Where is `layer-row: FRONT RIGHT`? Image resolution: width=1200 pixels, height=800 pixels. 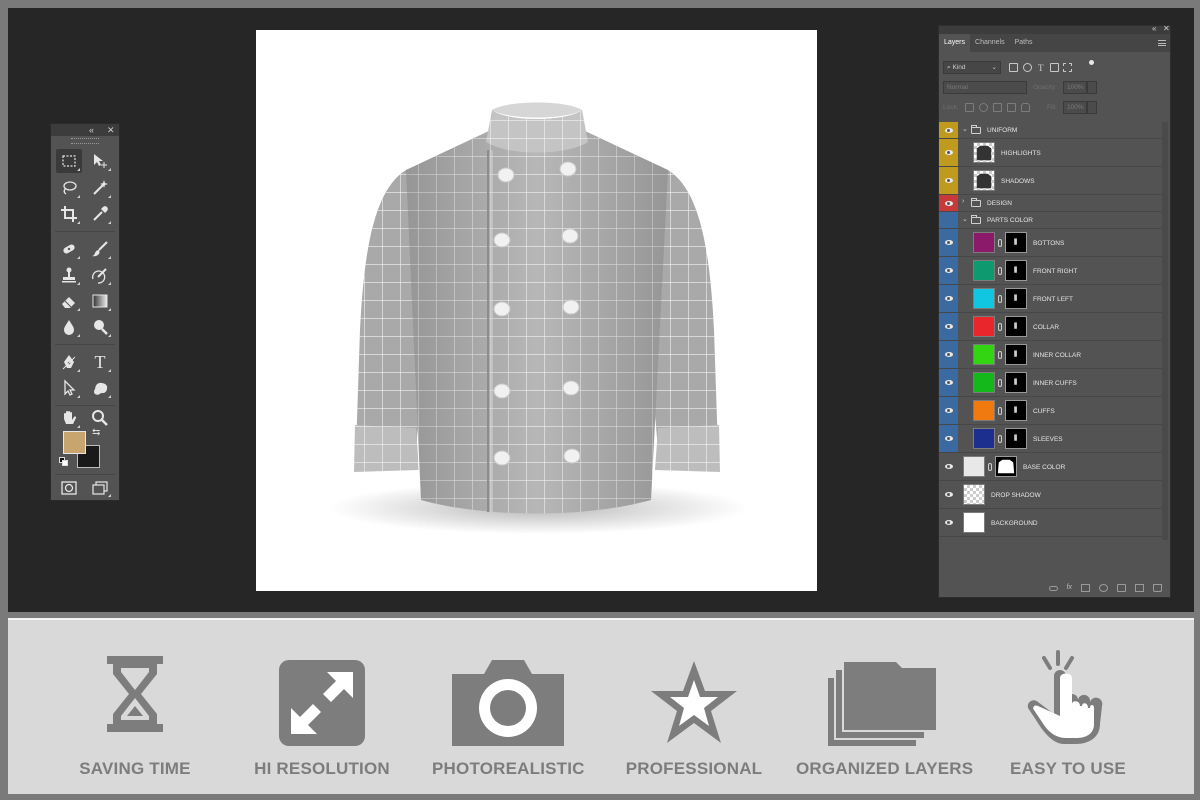 layer-row: FRONT RIGHT is located at coordinates (1050, 271).